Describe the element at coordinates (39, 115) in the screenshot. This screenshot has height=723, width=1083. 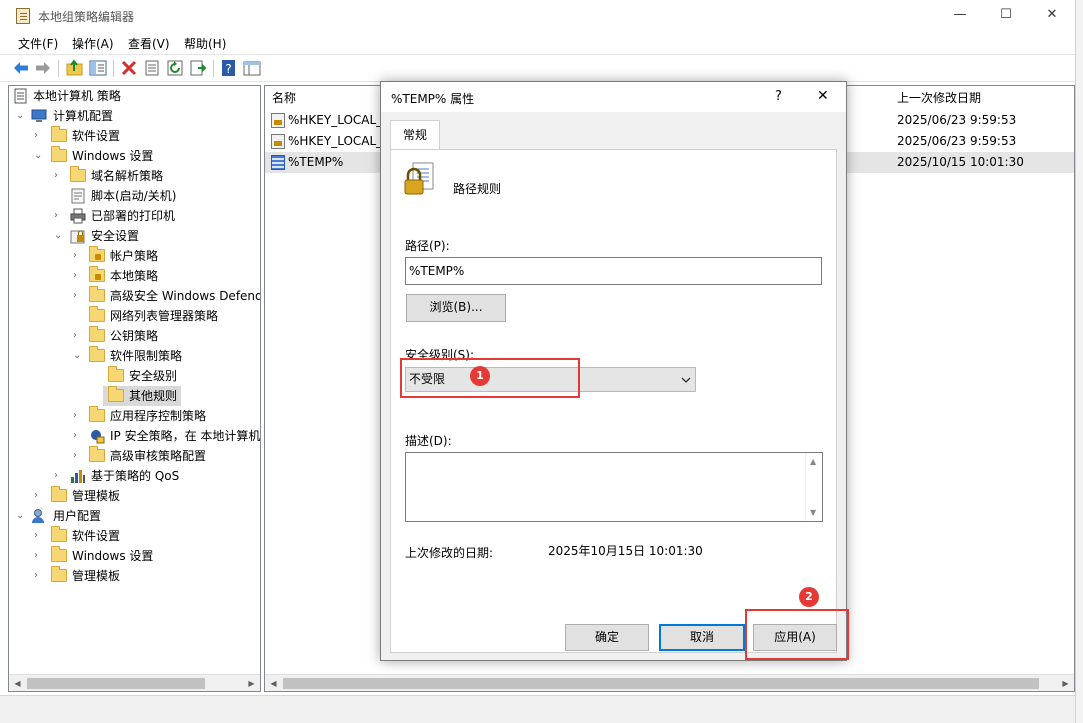
I see `computer-icon` at that location.